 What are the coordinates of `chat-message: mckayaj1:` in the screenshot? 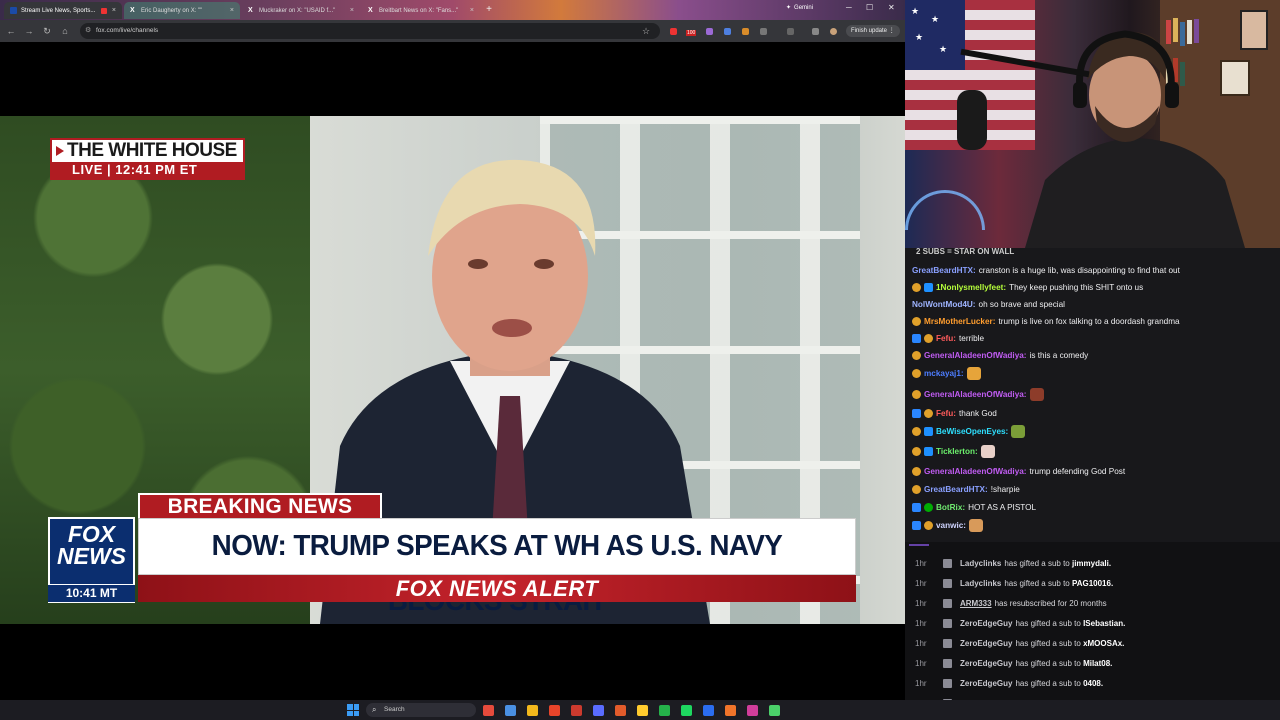 It's located at (946, 373).